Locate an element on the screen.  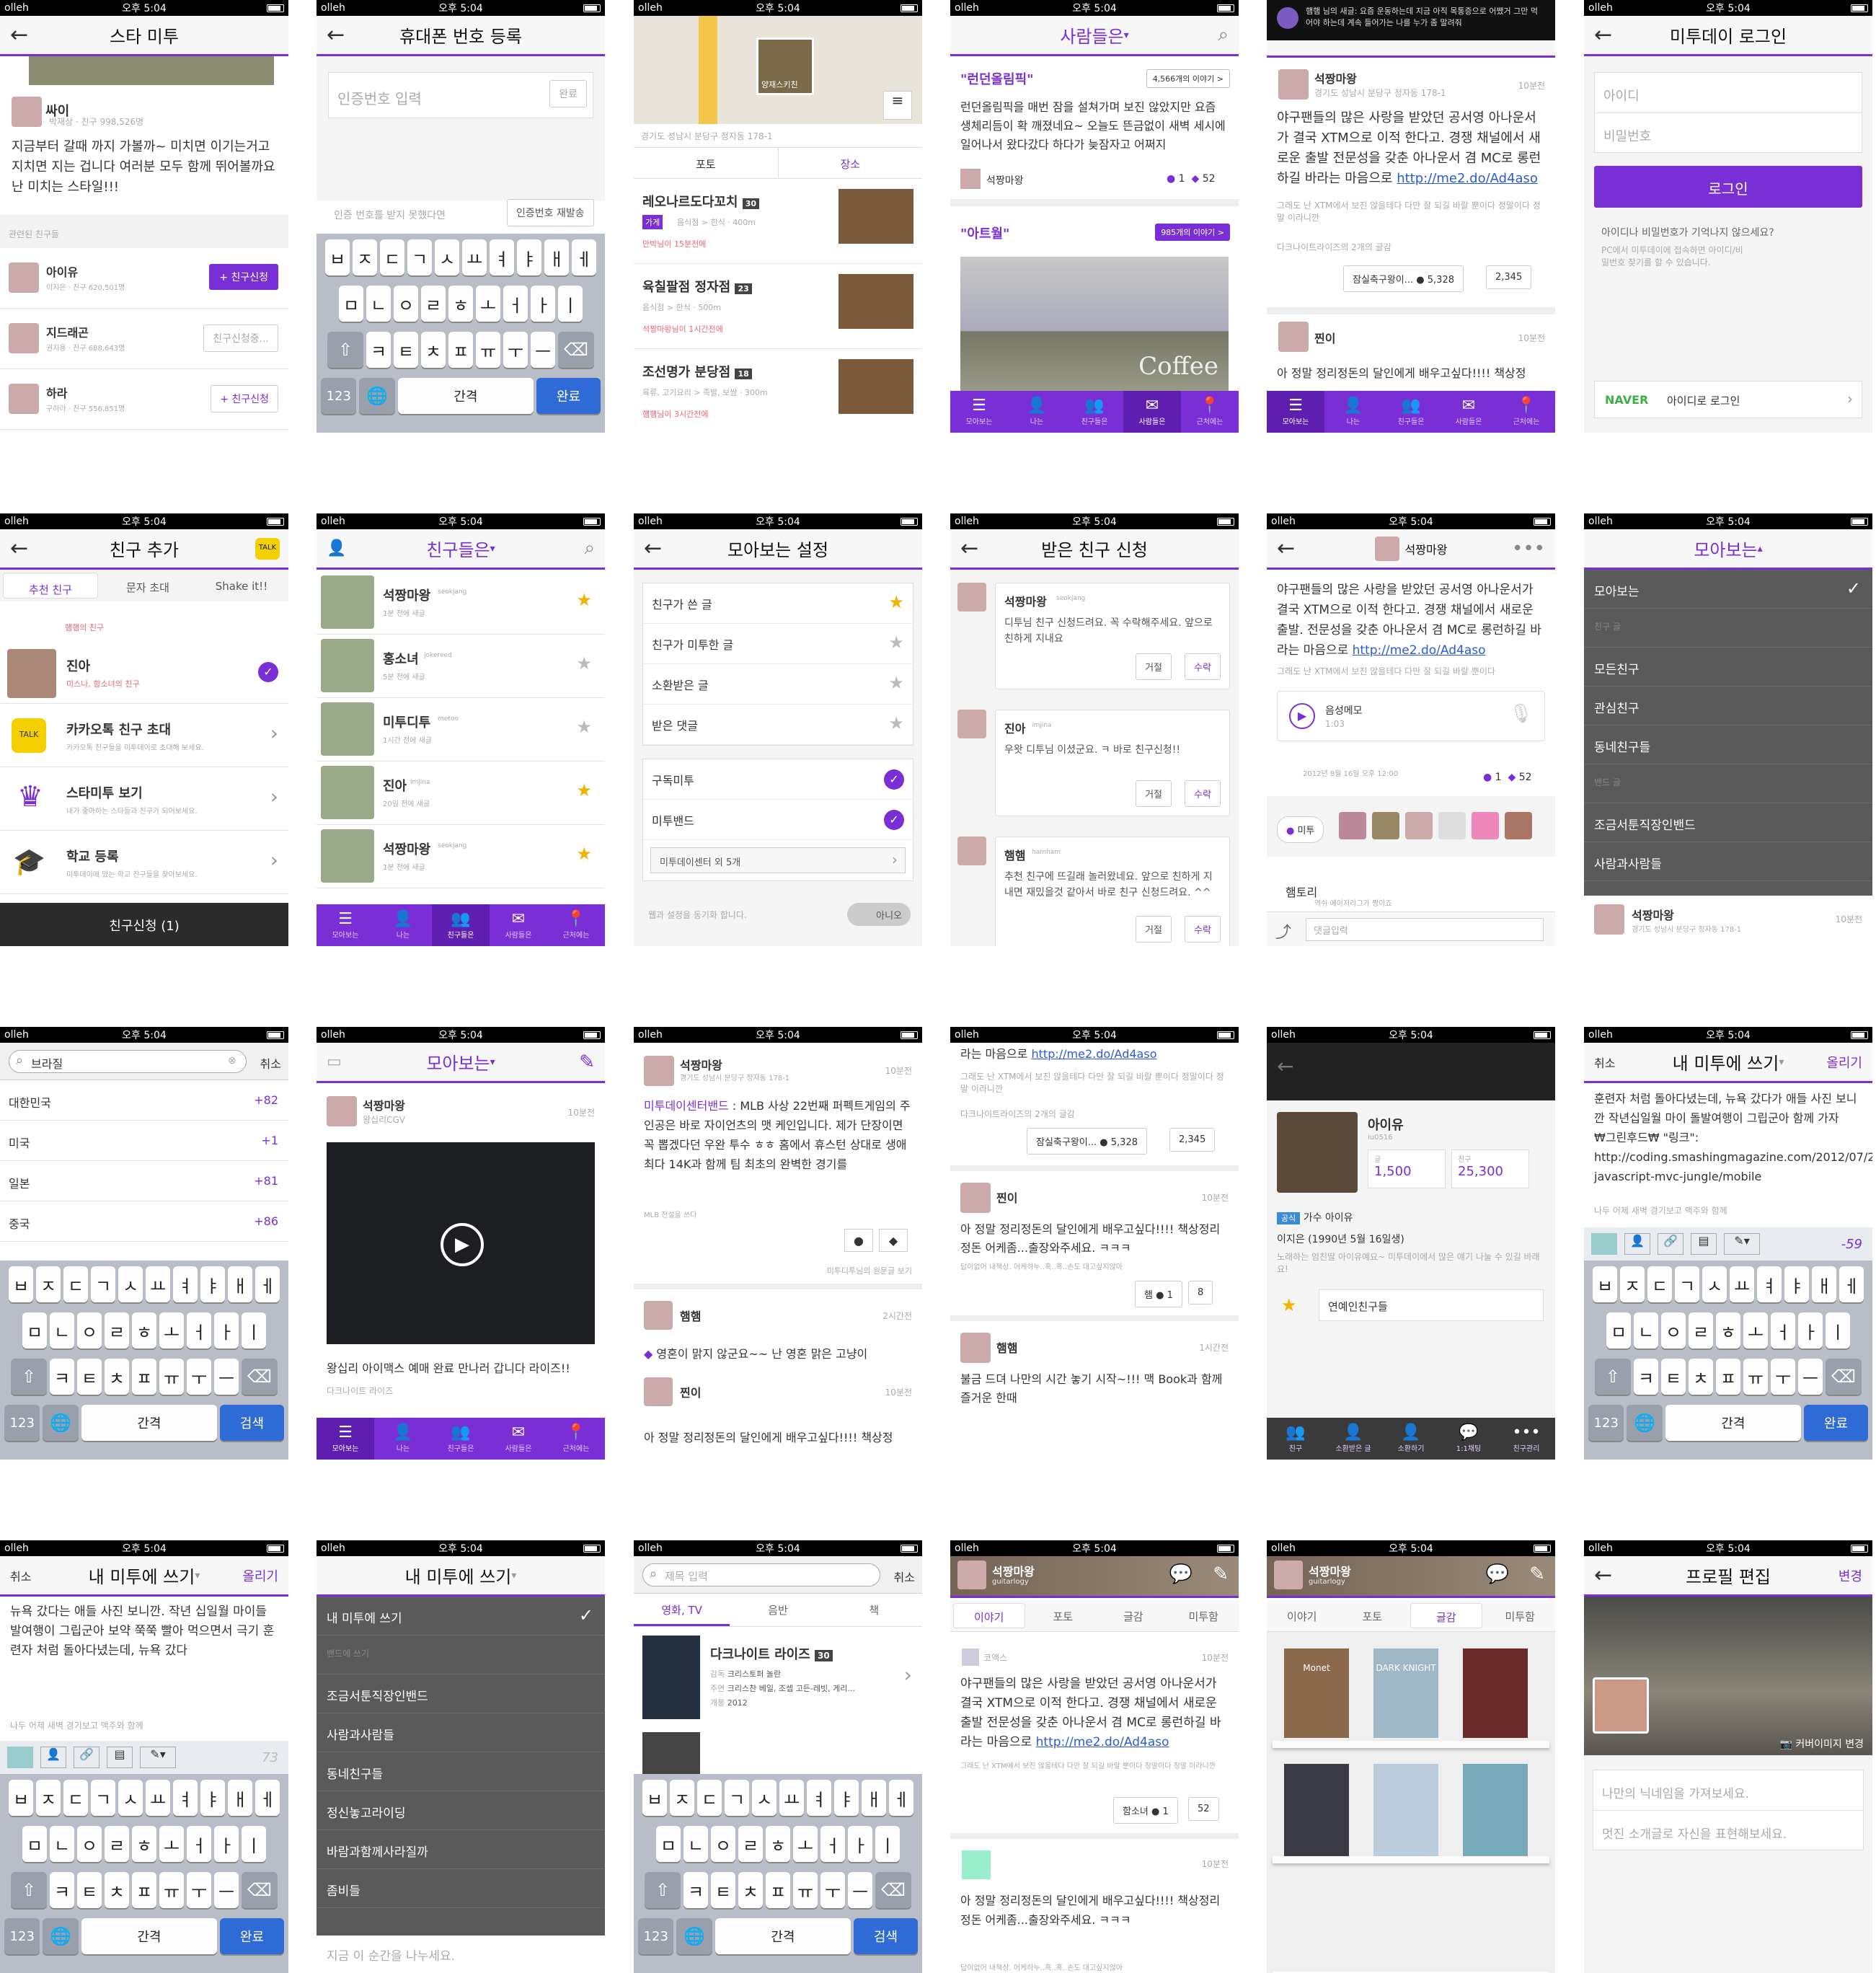
comment-button-2: 8 is located at coordinates (1200, 1293).